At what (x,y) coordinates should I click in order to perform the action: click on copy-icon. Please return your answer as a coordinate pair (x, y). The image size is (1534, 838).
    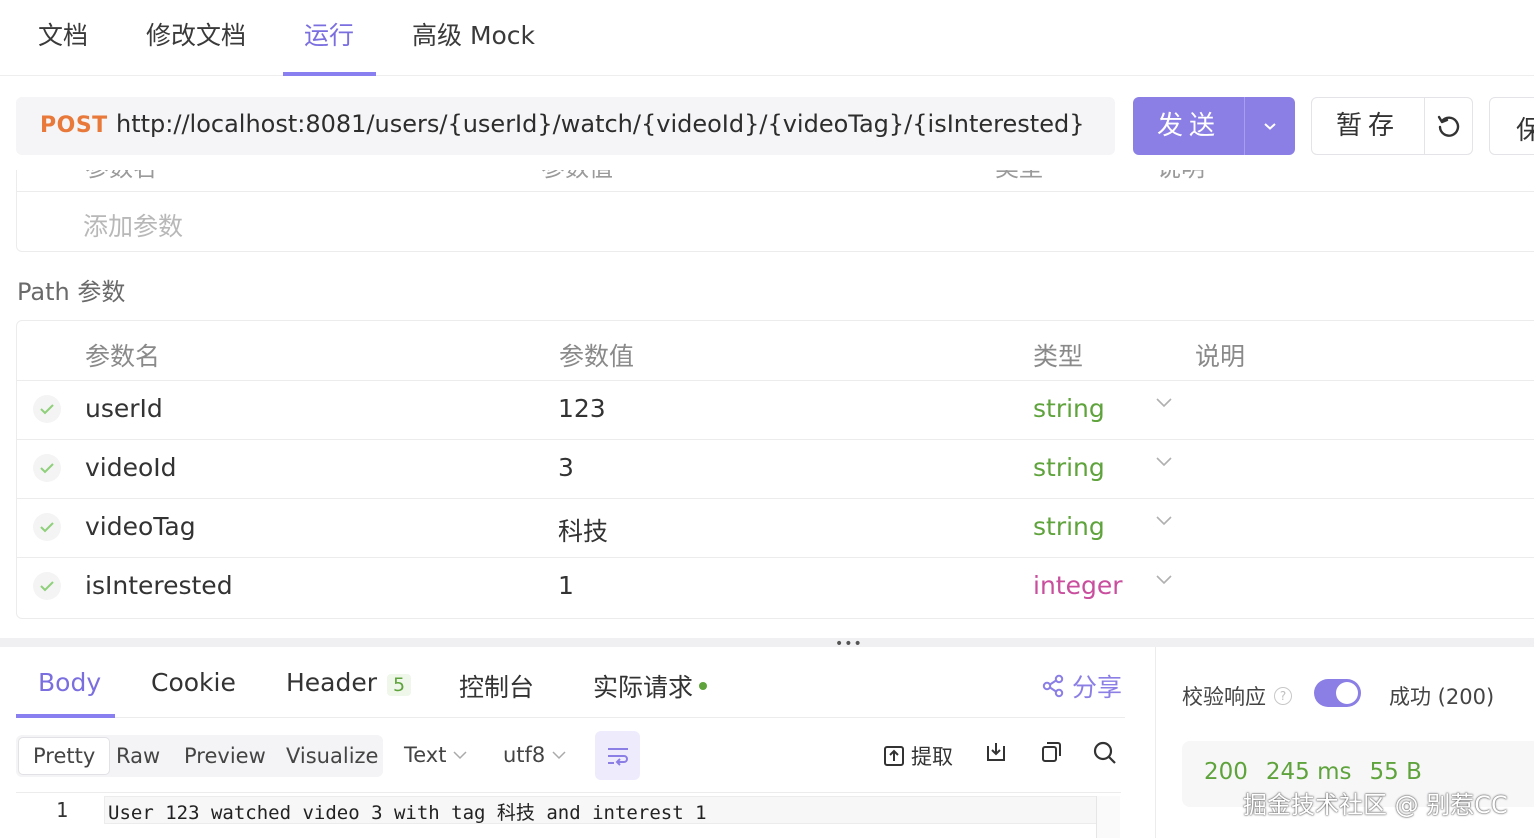
    Looking at the image, I should click on (1051, 752).